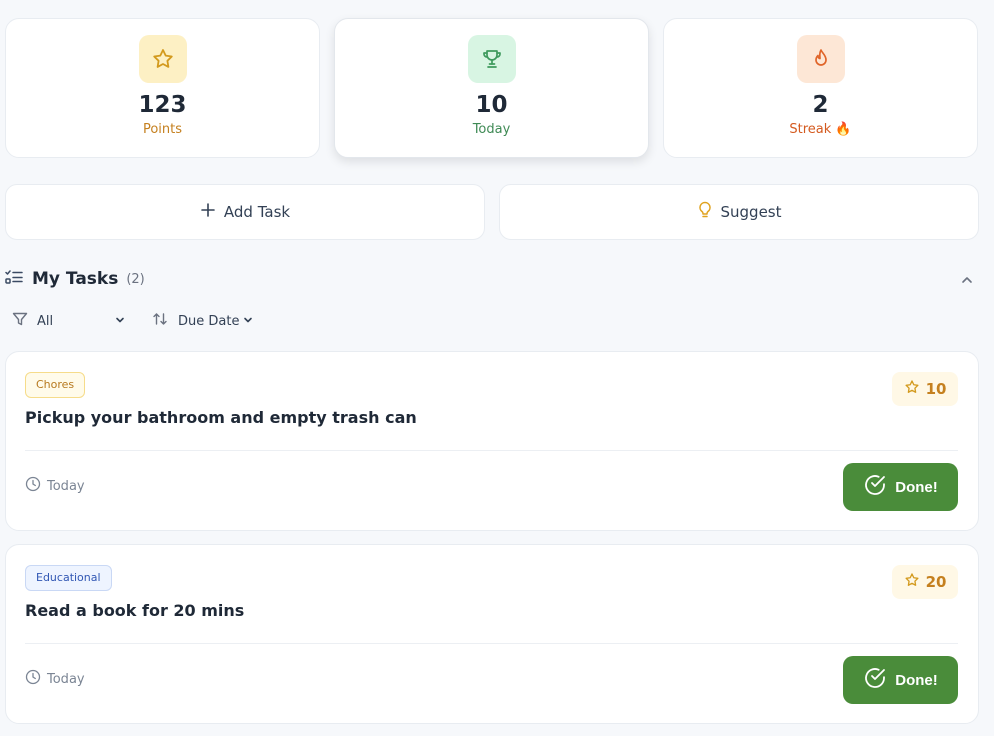 The image size is (994, 736). Describe the element at coordinates (55, 385) in the screenshot. I see `category-tag: Chores` at that location.